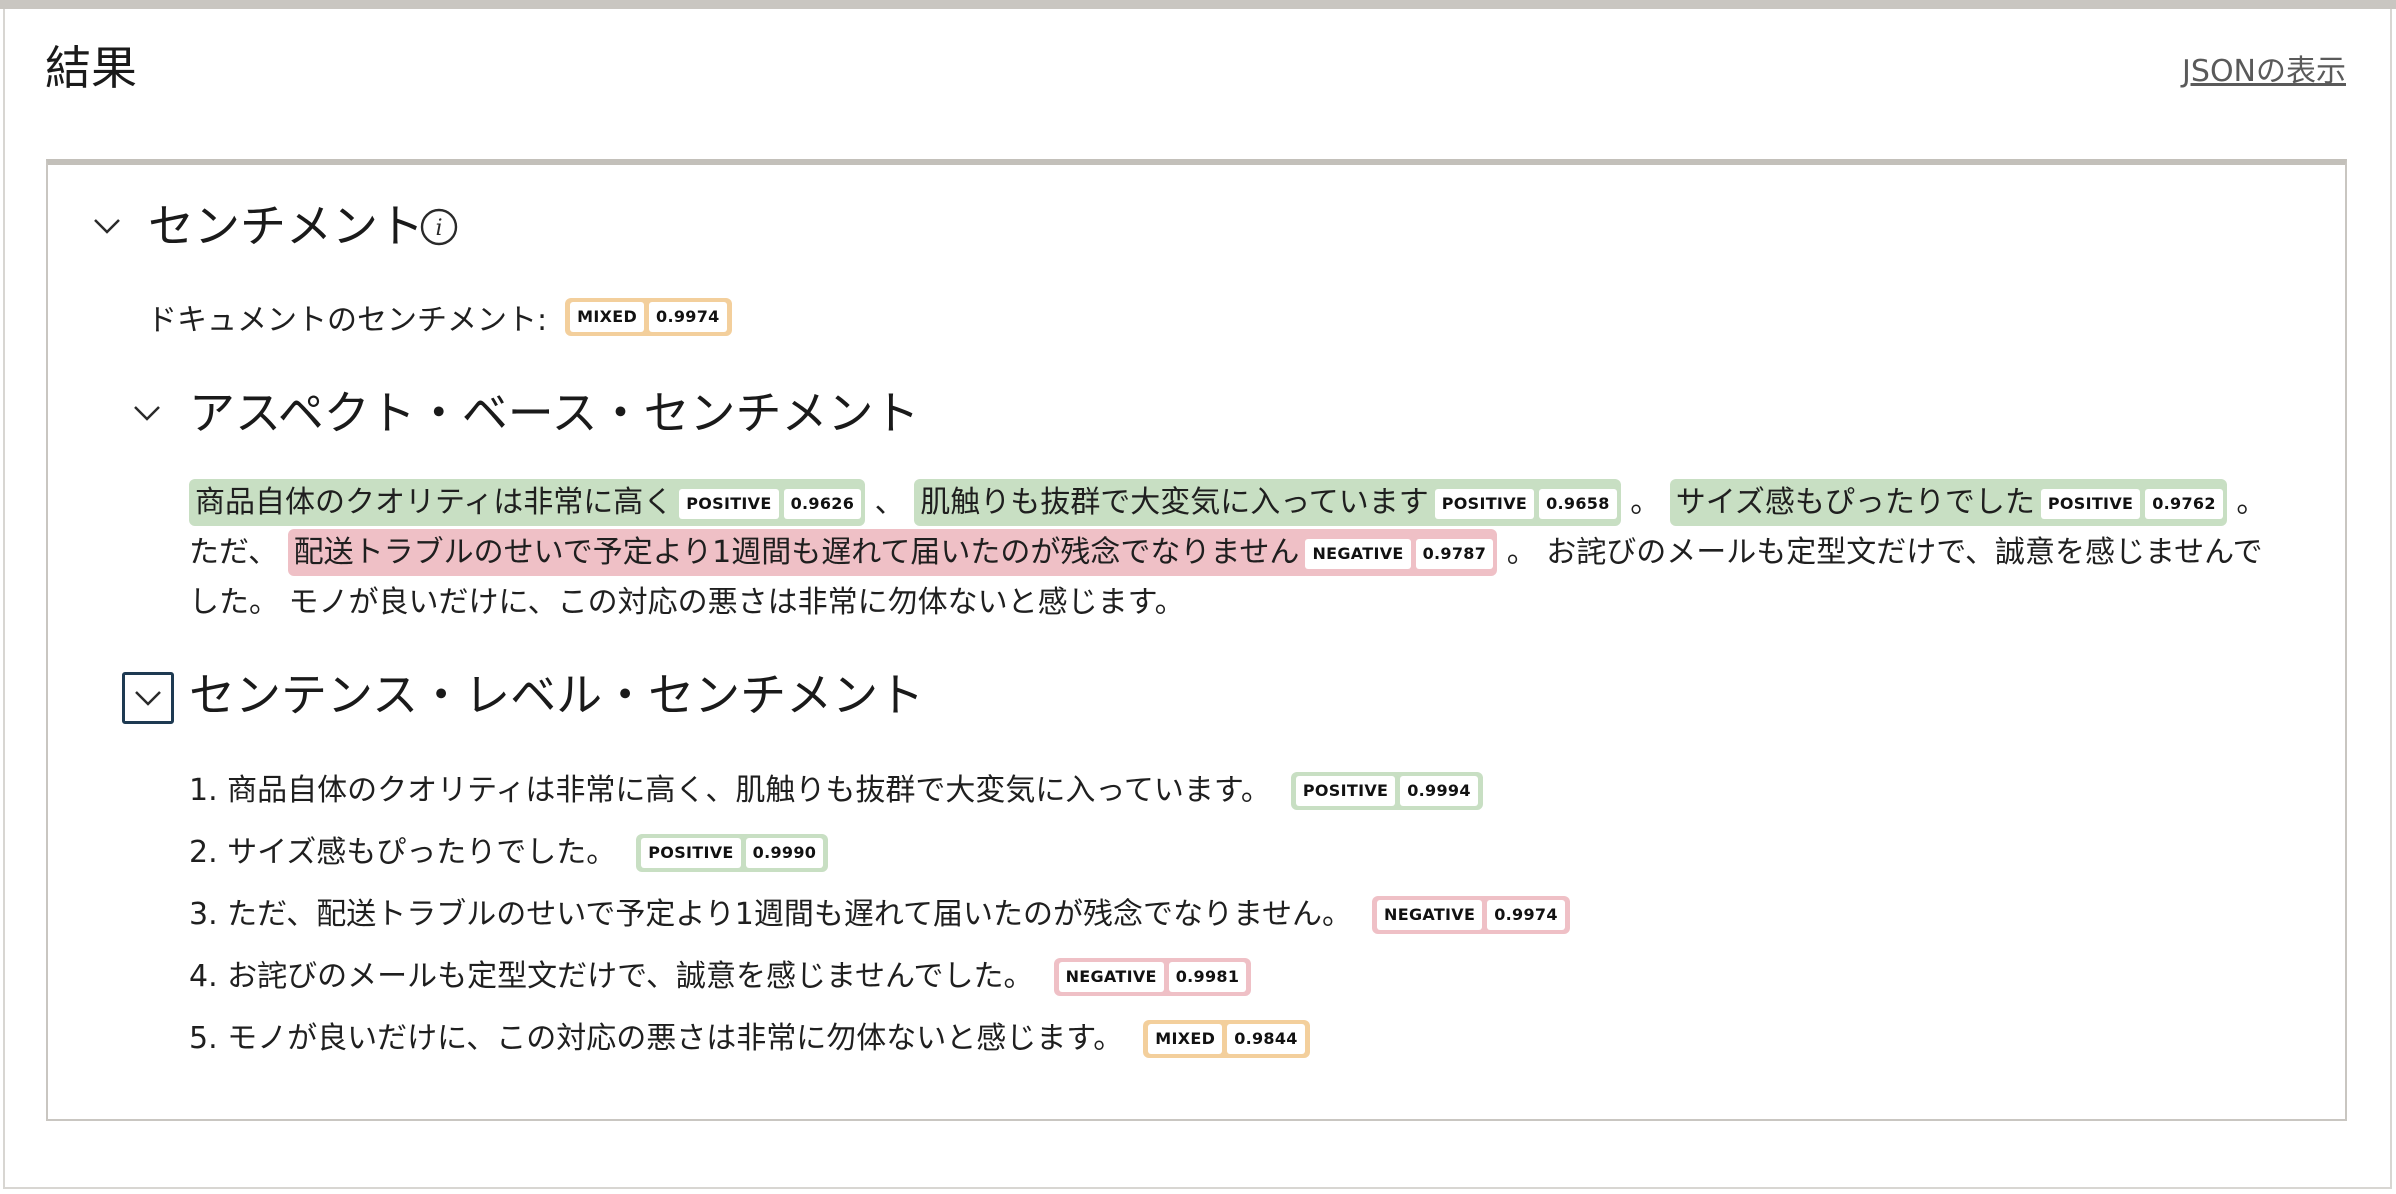  I want to click on sentence-text: 5. モノが良いだけに、この対応の悪さは非常に勿体ないと感じます。, so click(656, 1038).